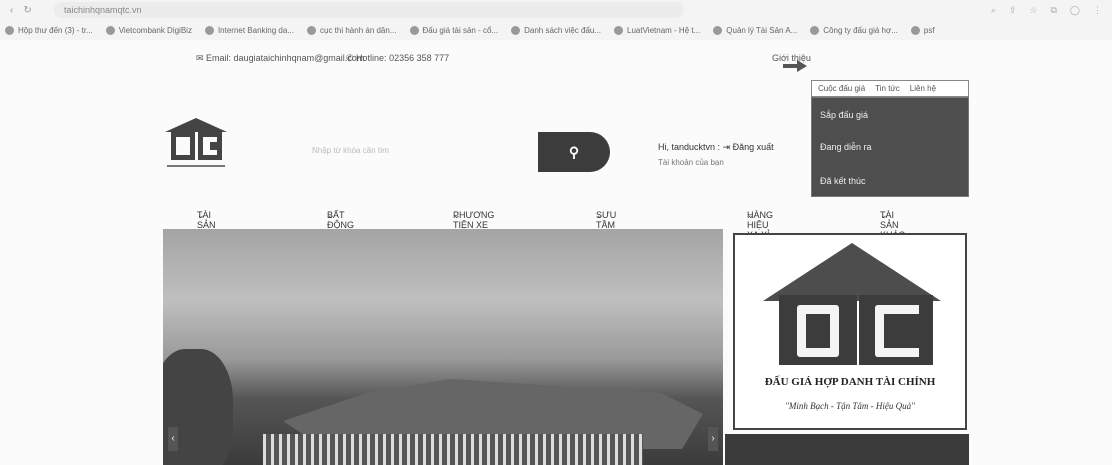 This screenshot has width=1112, height=465. Describe the element at coordinates (847, 449) in the screenshot. I see `ad-banner-bottom` at that location.